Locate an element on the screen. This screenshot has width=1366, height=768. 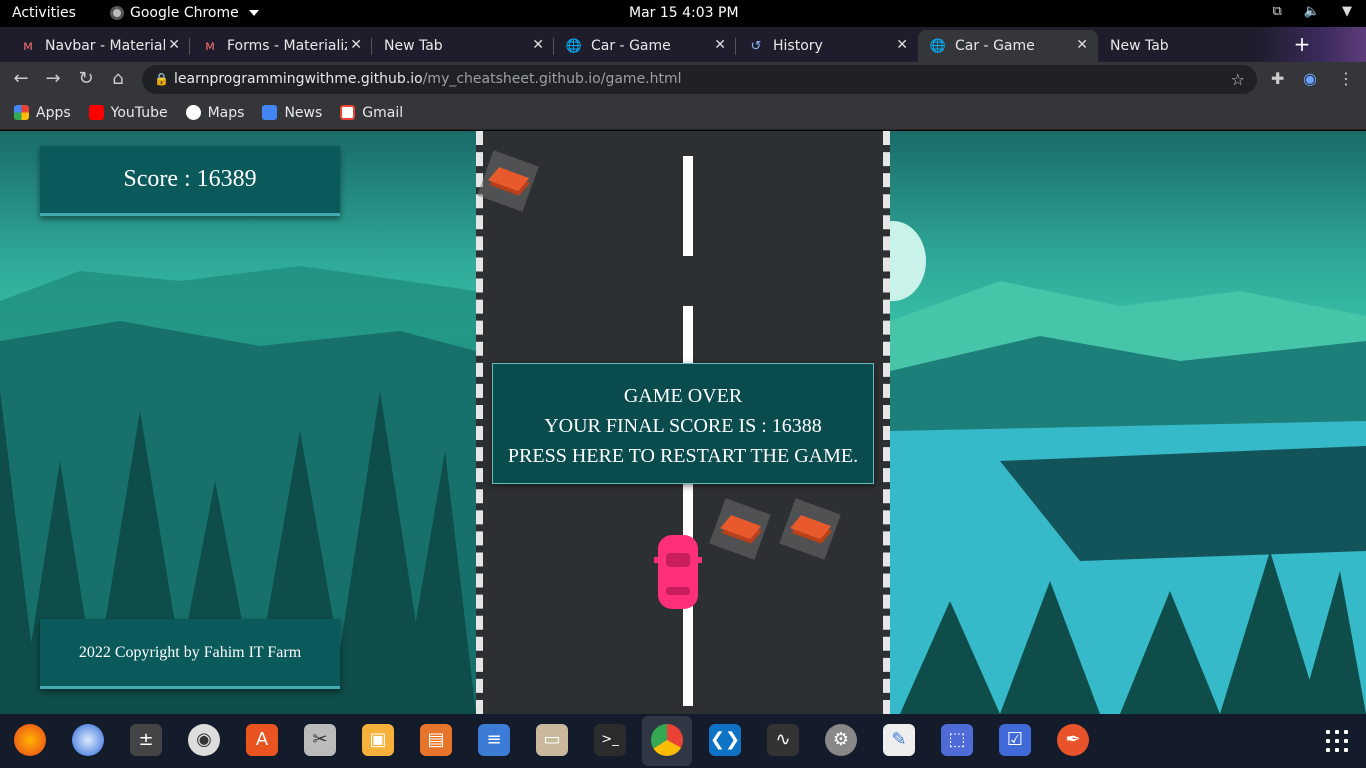
final-score-text: YOUR FINAL SCORE IS : 16388 is located at coordinates (683, 426).